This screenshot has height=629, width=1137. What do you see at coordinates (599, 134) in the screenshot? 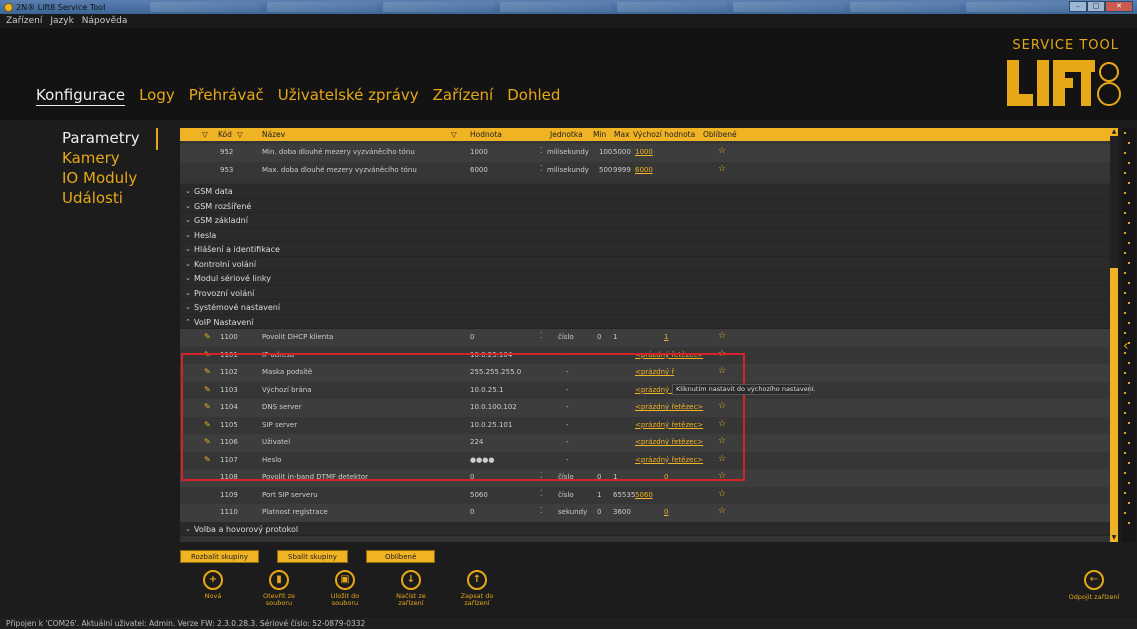
I see `column-min: Min` at bounding box center [599, 134].